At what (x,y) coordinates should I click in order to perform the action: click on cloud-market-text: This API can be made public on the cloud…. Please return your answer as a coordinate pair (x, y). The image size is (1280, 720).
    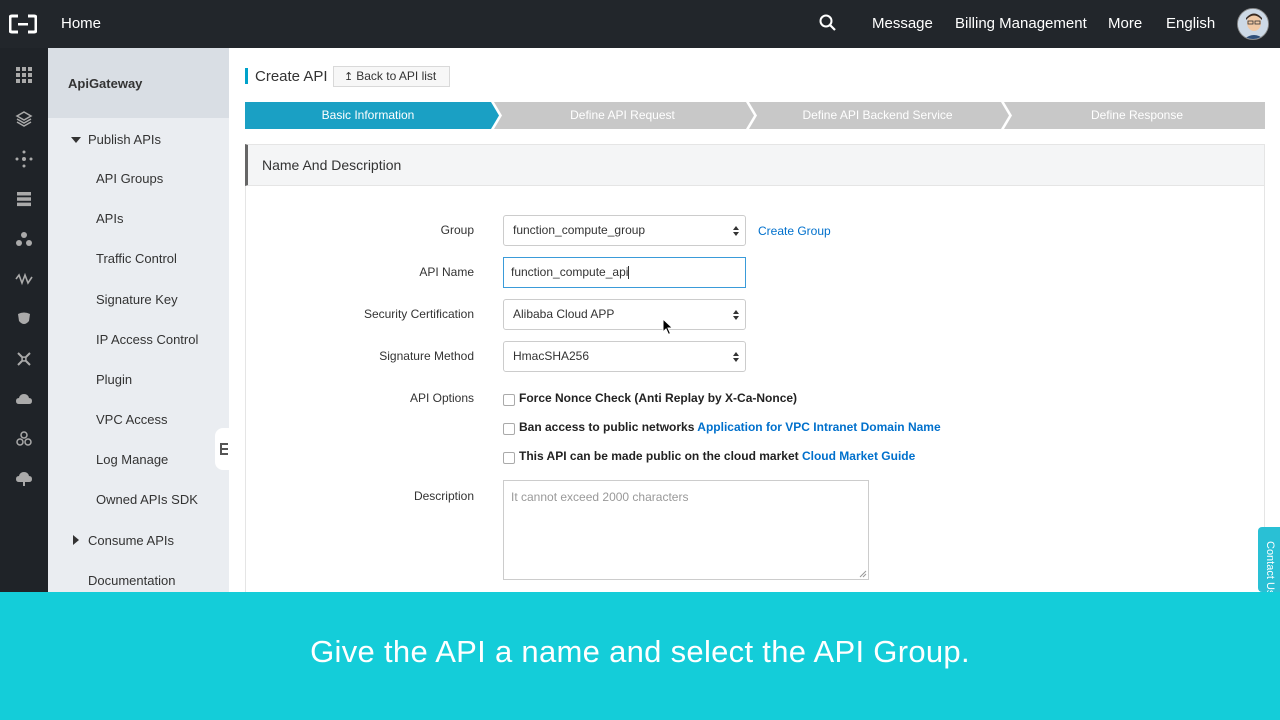
    Looking at the image, I should click on (659, 456).